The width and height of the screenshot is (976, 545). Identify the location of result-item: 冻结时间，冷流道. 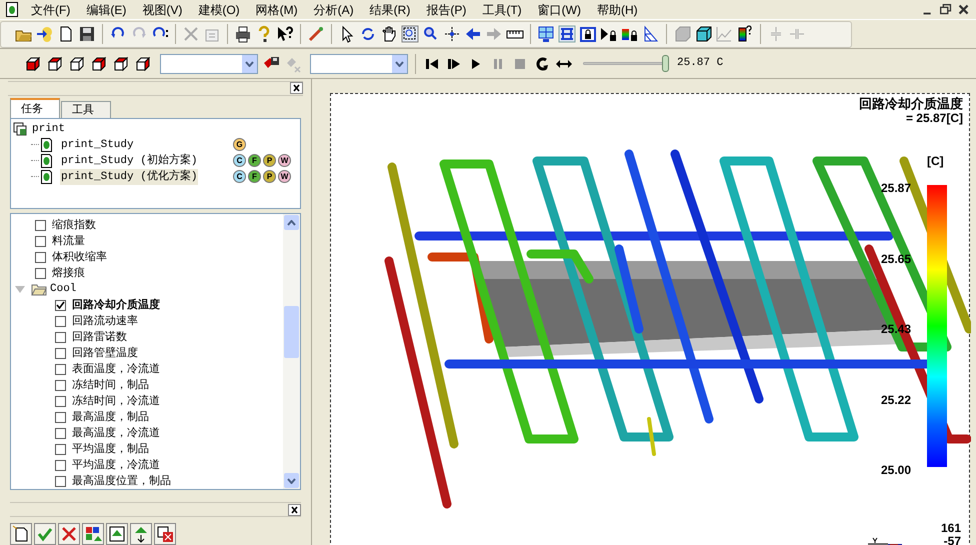
(116, 401).